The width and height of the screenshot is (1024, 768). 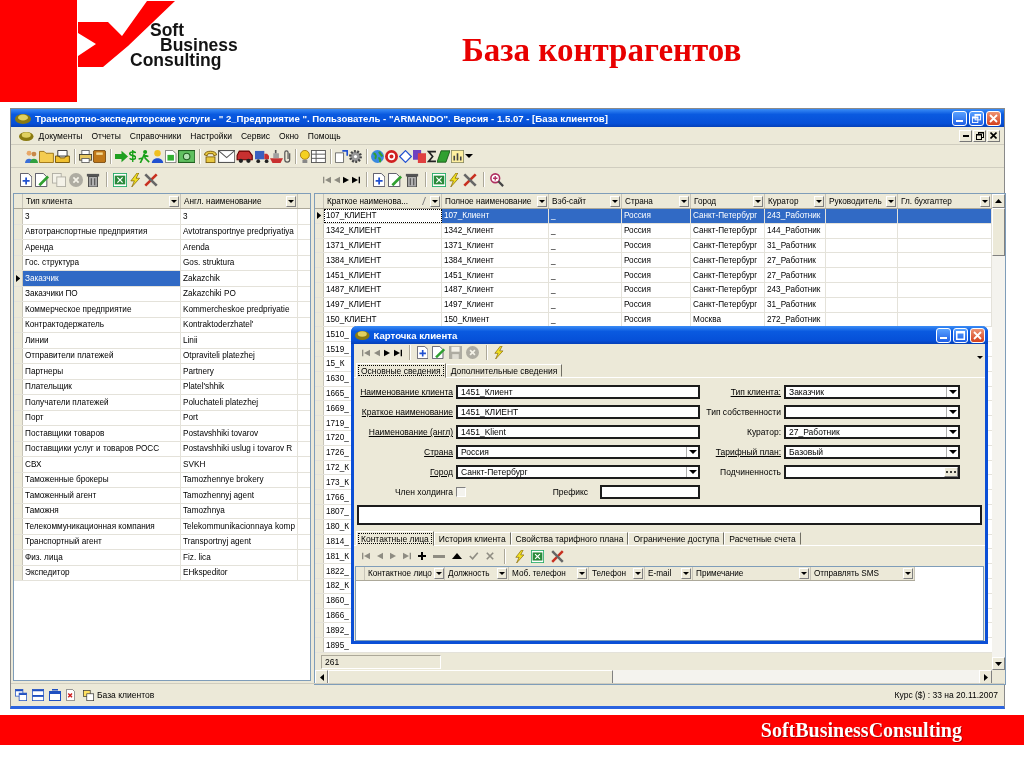 I want to click on row-header, so click(x=18, y=278).